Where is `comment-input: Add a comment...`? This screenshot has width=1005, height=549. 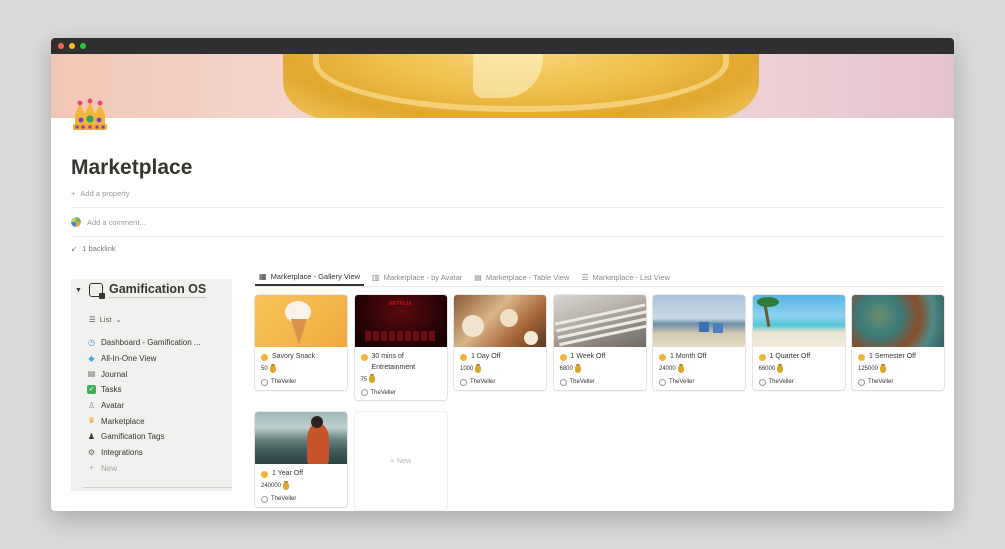
comment-input: Add a comment... is located at coordinates (108, 222).